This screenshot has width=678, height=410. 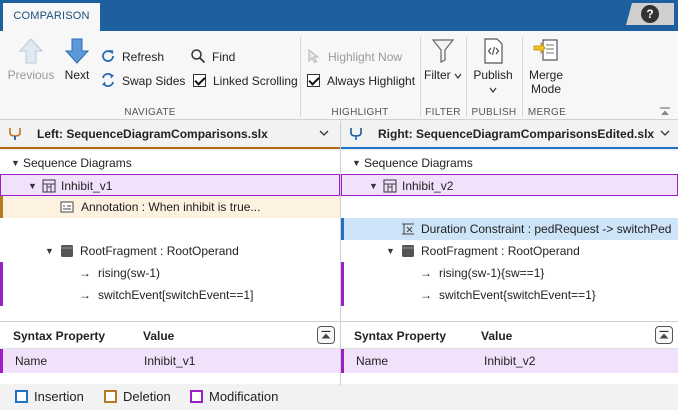 I want to click on tree-label: switchEvent{switchEvent==1}, so click(x=517, y=295).